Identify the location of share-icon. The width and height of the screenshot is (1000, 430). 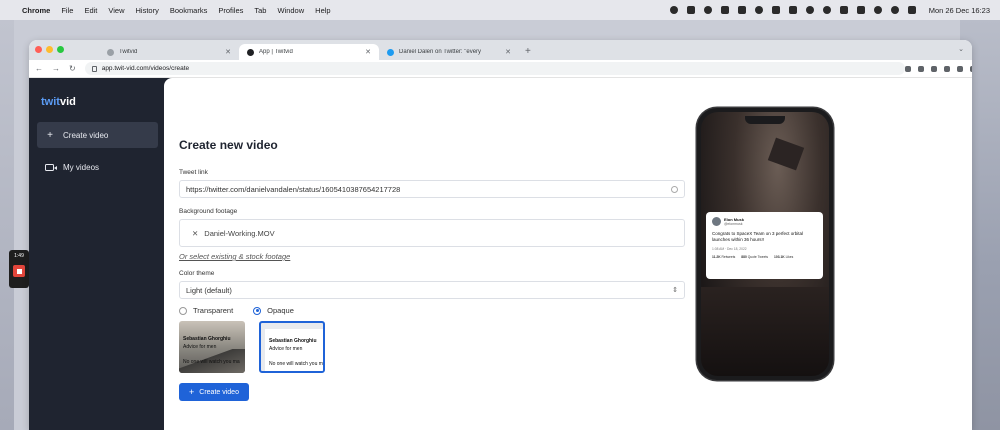
(907, 68).